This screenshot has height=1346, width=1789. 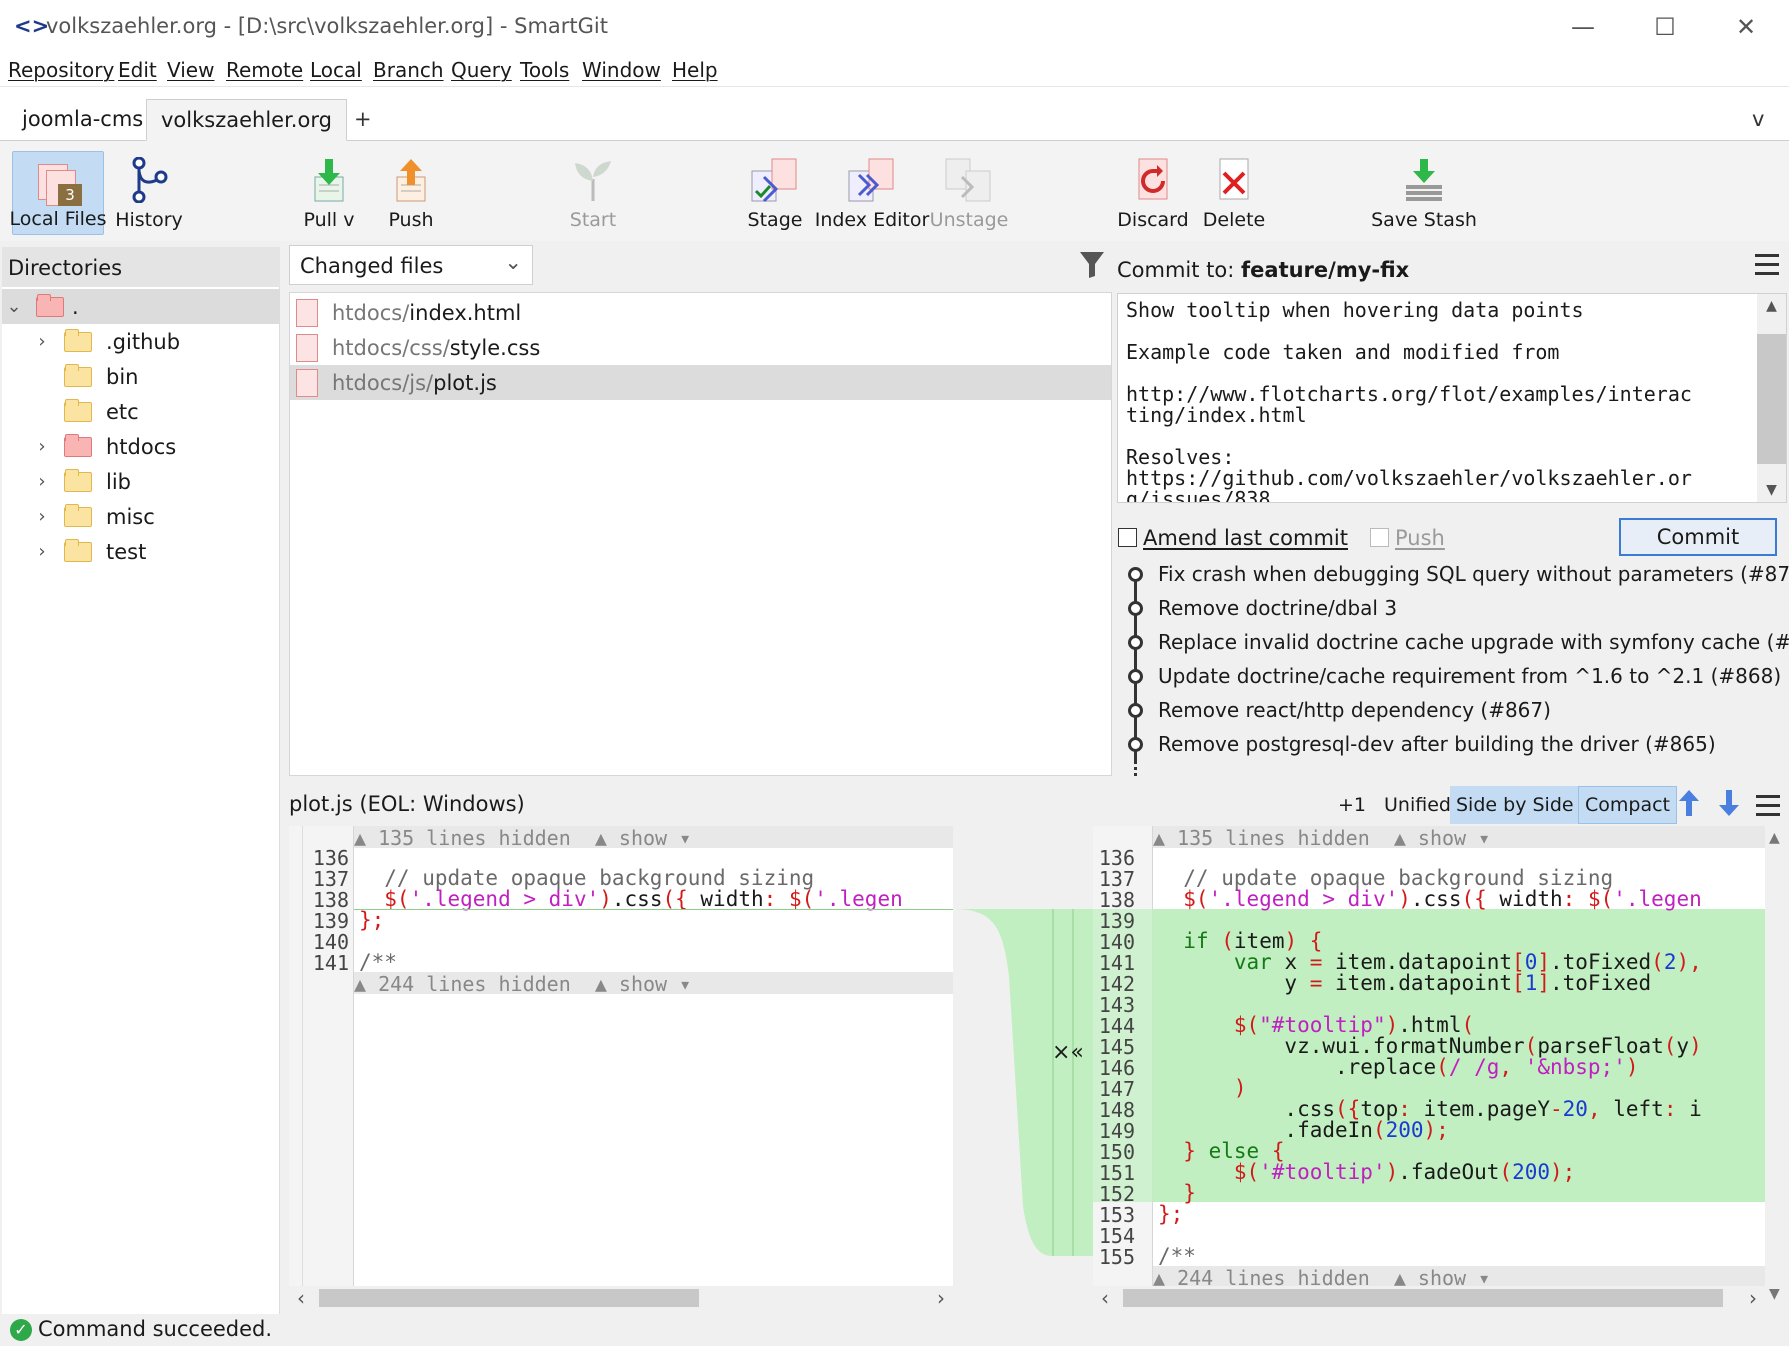 I want to click on unstage-button: Unstage, so click(x=969, y=193).